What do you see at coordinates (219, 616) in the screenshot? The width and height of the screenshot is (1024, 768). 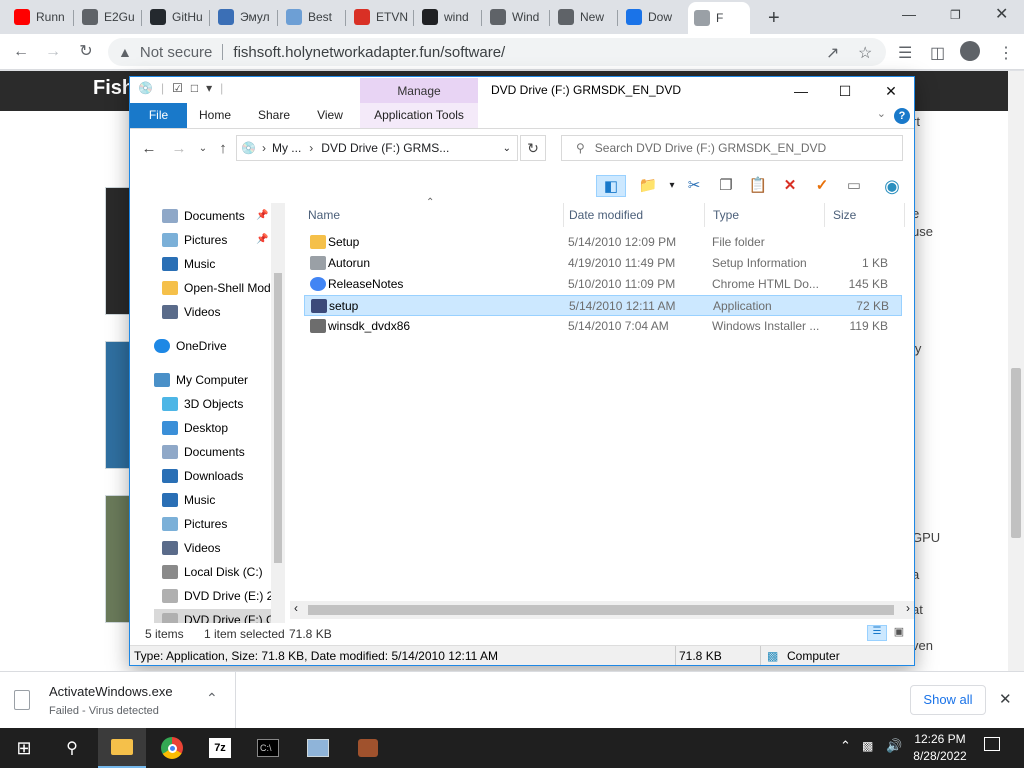 I see `nav-item: DVD Drive (F:) G` at bounding box center [219, 616].